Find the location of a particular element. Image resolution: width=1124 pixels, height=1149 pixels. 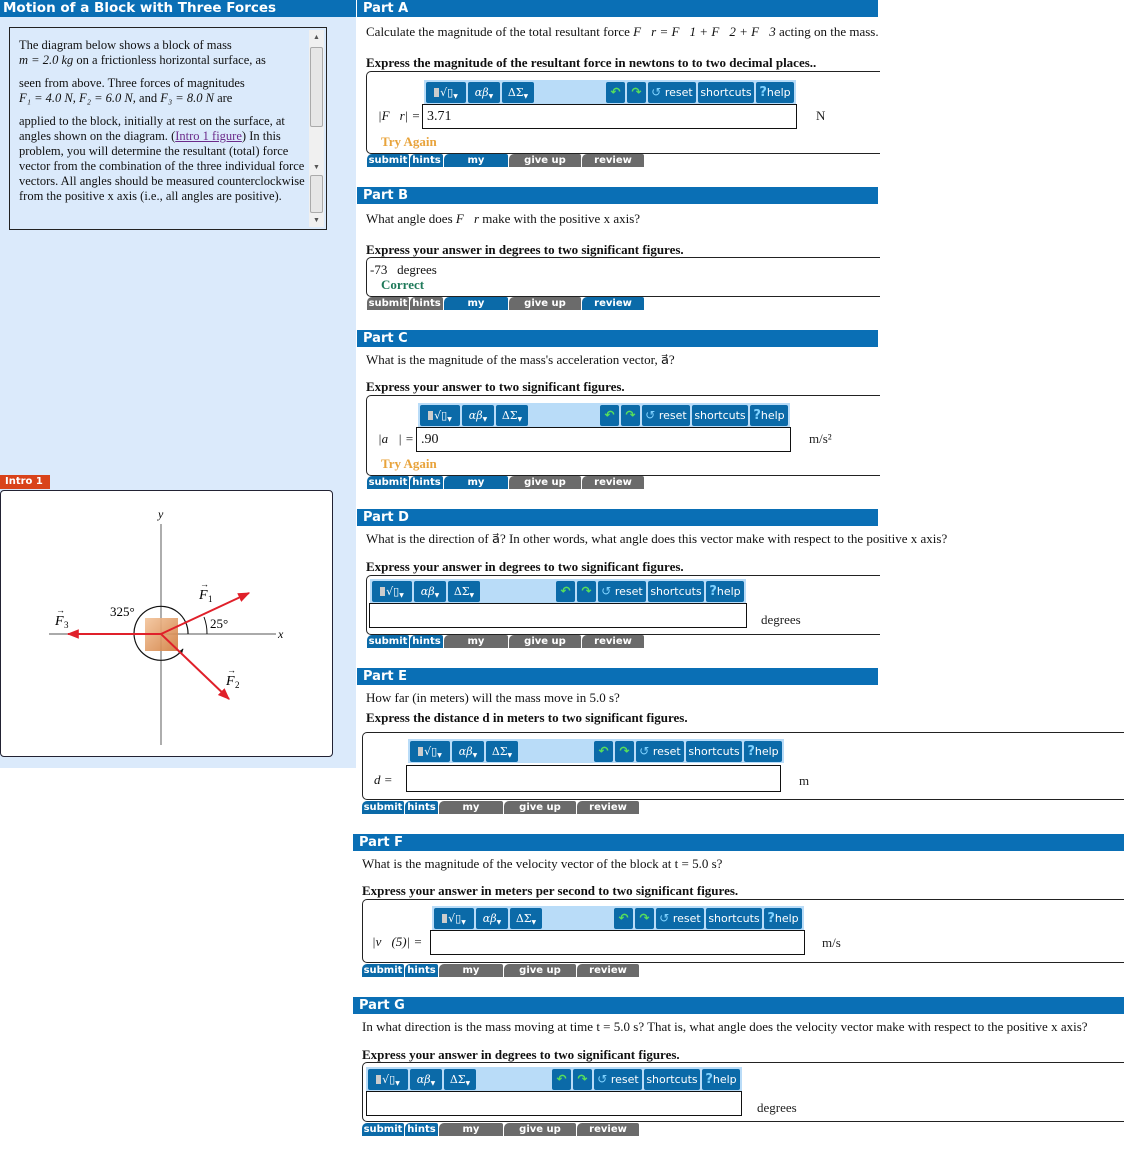

part-d-greek-button: αβ▼ is located at coordinates (430, 591).